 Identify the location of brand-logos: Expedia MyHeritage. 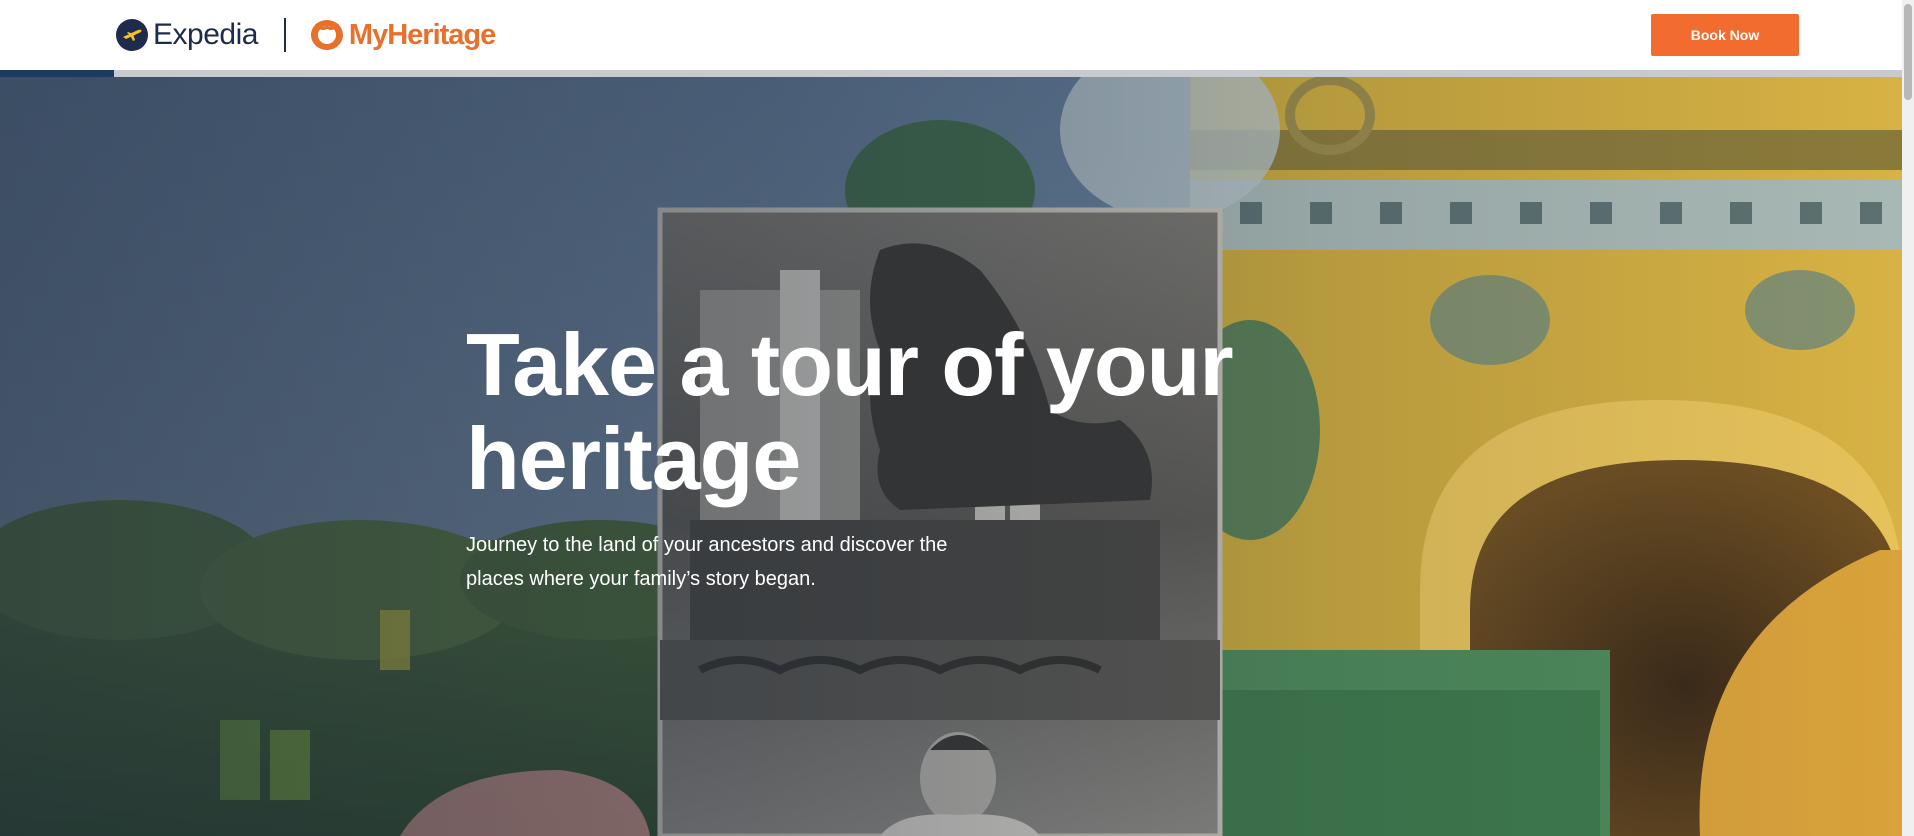
(306, 35).